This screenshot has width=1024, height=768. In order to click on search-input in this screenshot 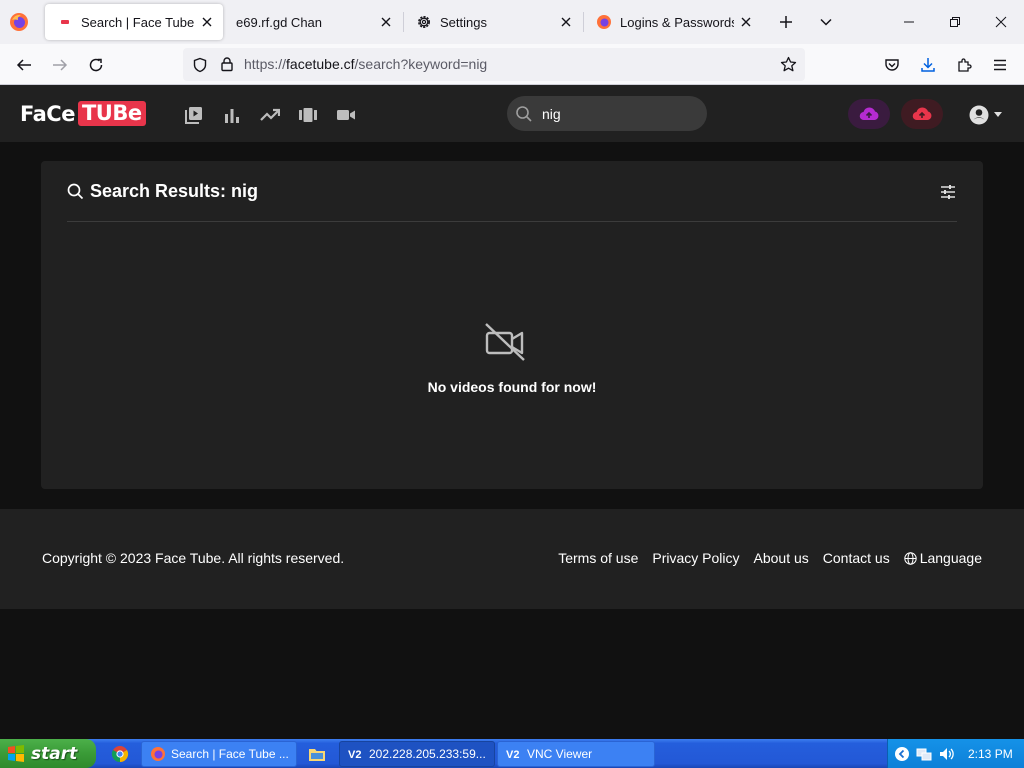, I will do `click(617, 114)`.